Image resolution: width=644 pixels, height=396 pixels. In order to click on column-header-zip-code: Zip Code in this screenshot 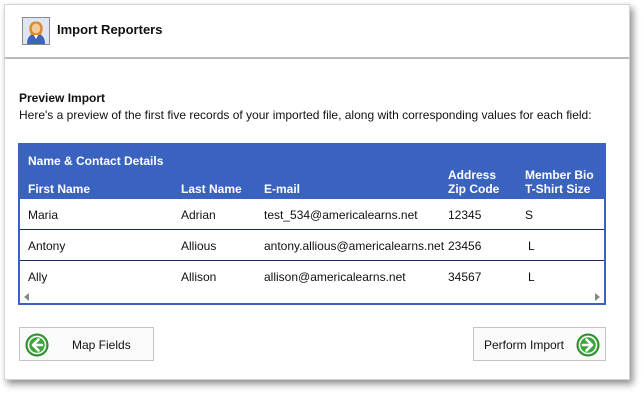, I will do `click(473, 189)`.